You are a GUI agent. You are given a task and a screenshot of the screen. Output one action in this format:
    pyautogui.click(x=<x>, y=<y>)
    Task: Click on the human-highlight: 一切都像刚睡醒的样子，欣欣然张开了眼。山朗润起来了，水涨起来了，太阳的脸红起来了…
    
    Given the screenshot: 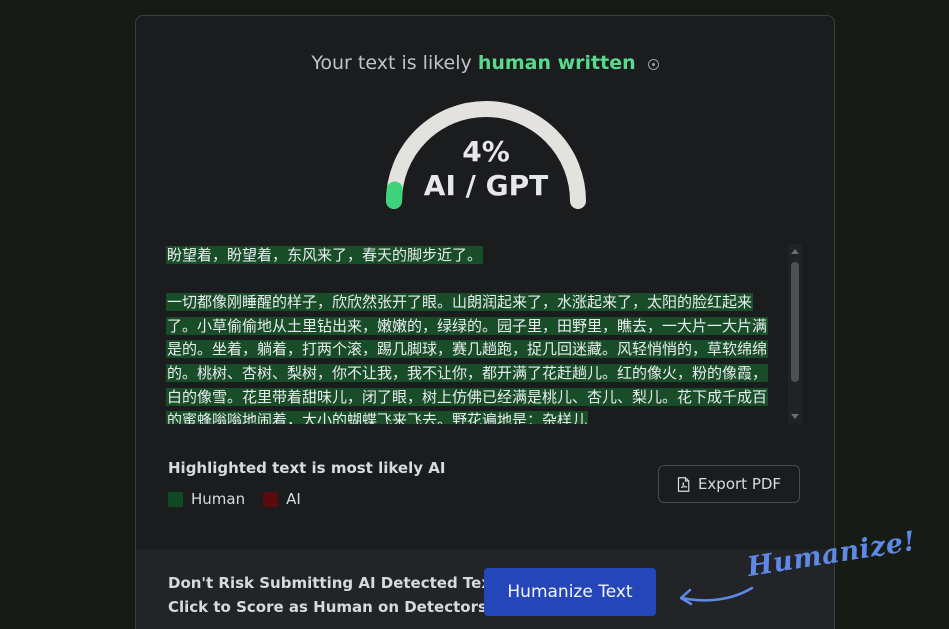 What is the action you would take?
    pyautogui.click(x=467, y=358)
    